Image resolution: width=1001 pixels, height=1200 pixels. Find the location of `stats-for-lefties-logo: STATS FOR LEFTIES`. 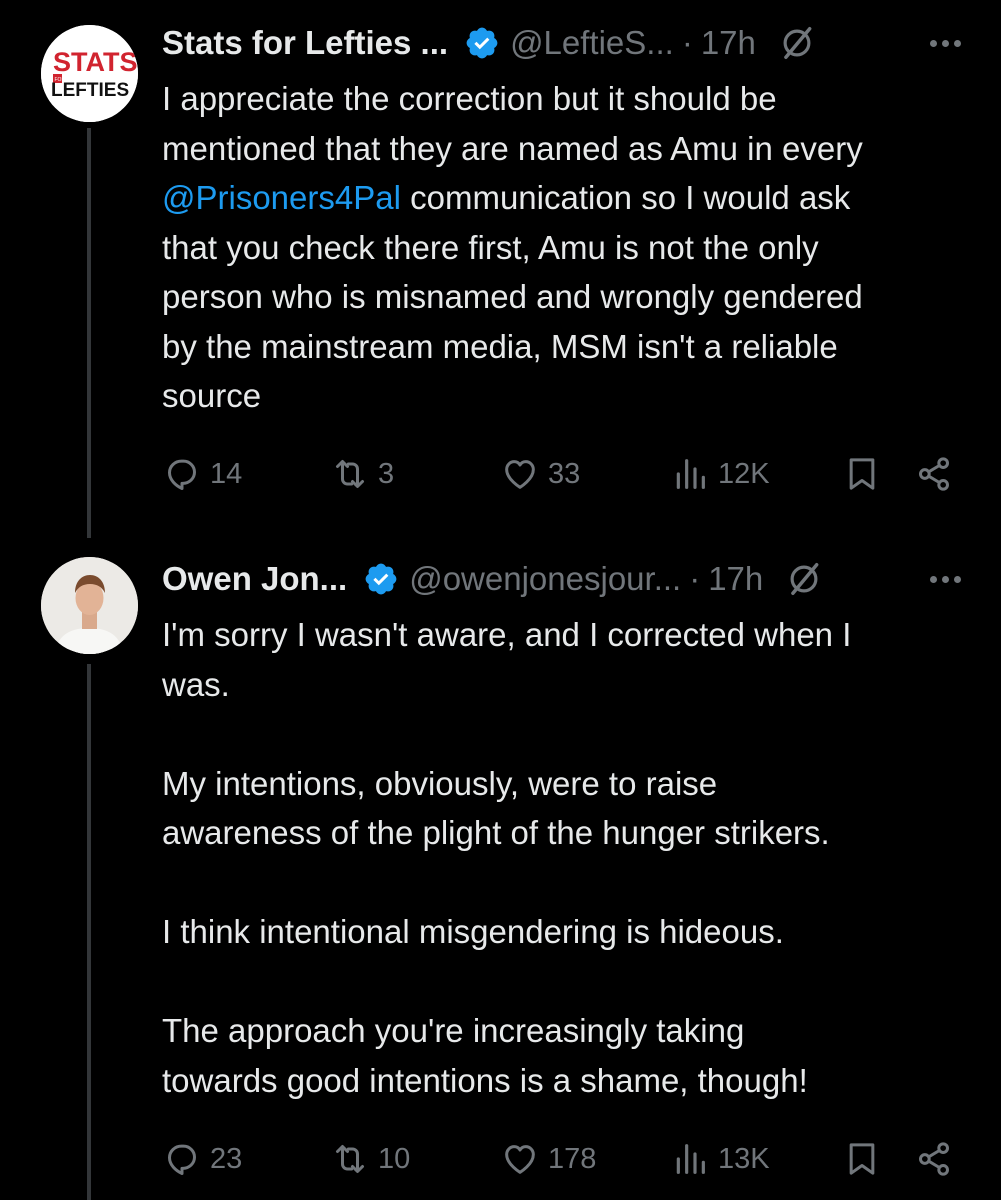

stats-for-lefties-logo: STATS FOR LEFTIES is located at coordinates (89, 73).